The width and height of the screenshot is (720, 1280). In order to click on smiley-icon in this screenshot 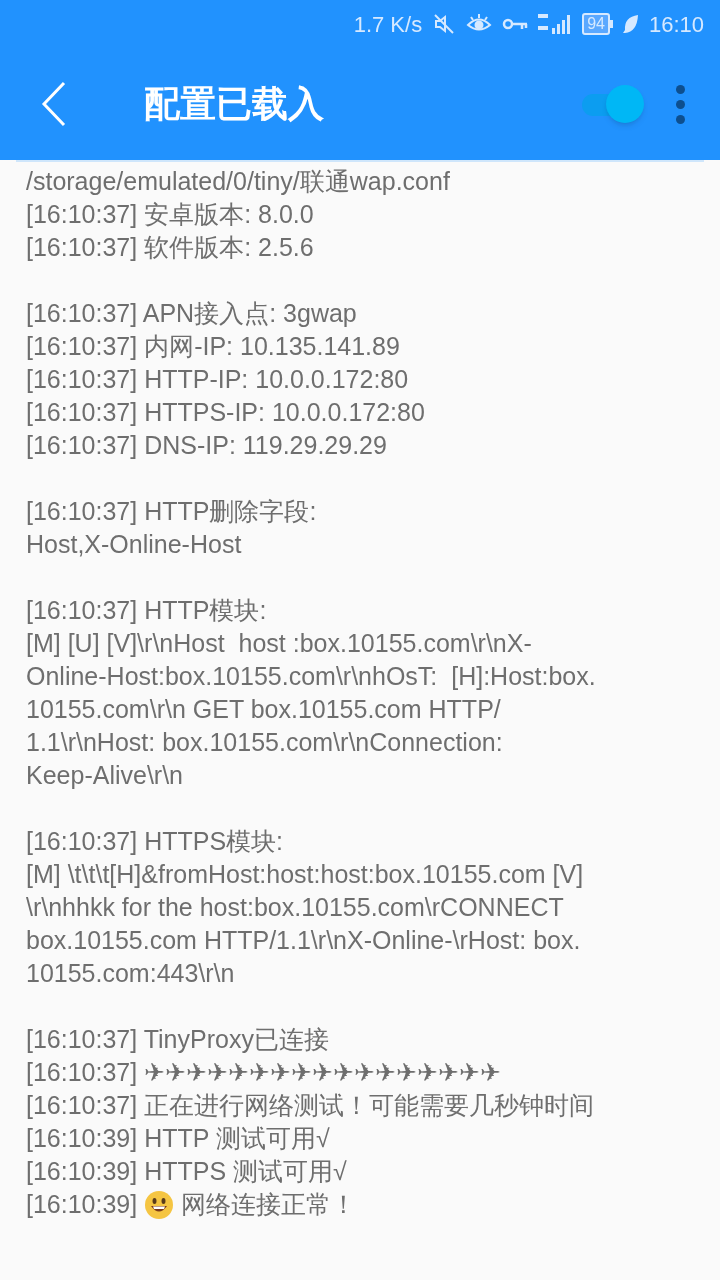, I will do `click(159, 1204)`.